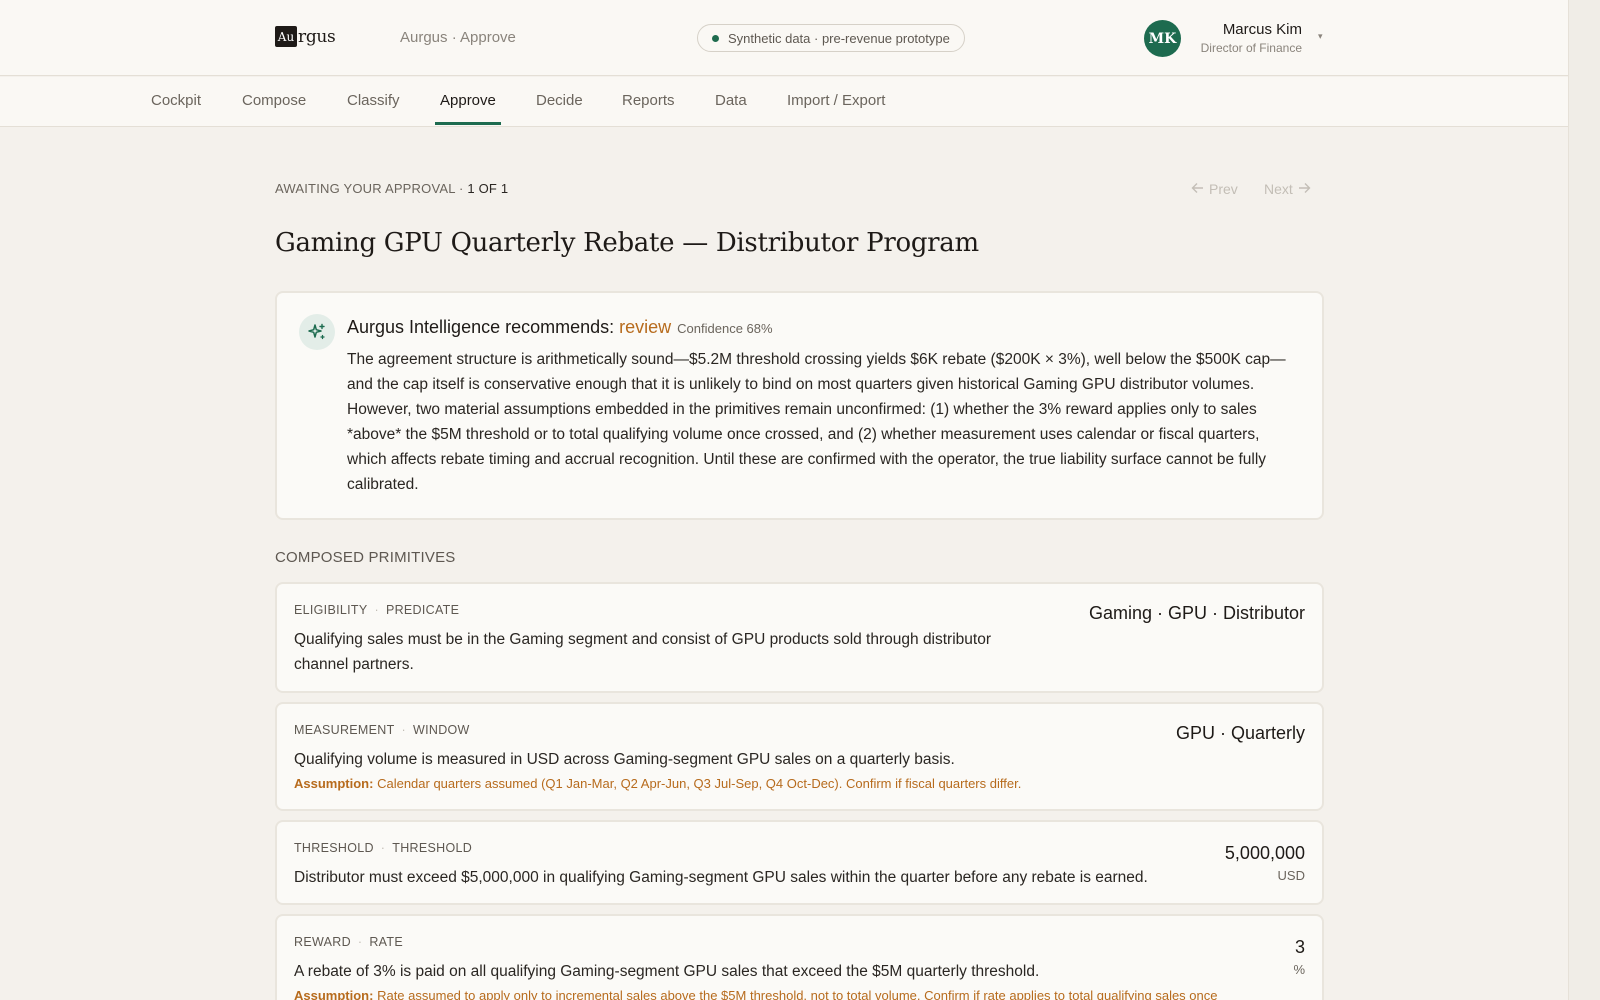 The height and width of the screenshot is (1000, 1600). I want to click on sparkle-icon, so click(317, 332).